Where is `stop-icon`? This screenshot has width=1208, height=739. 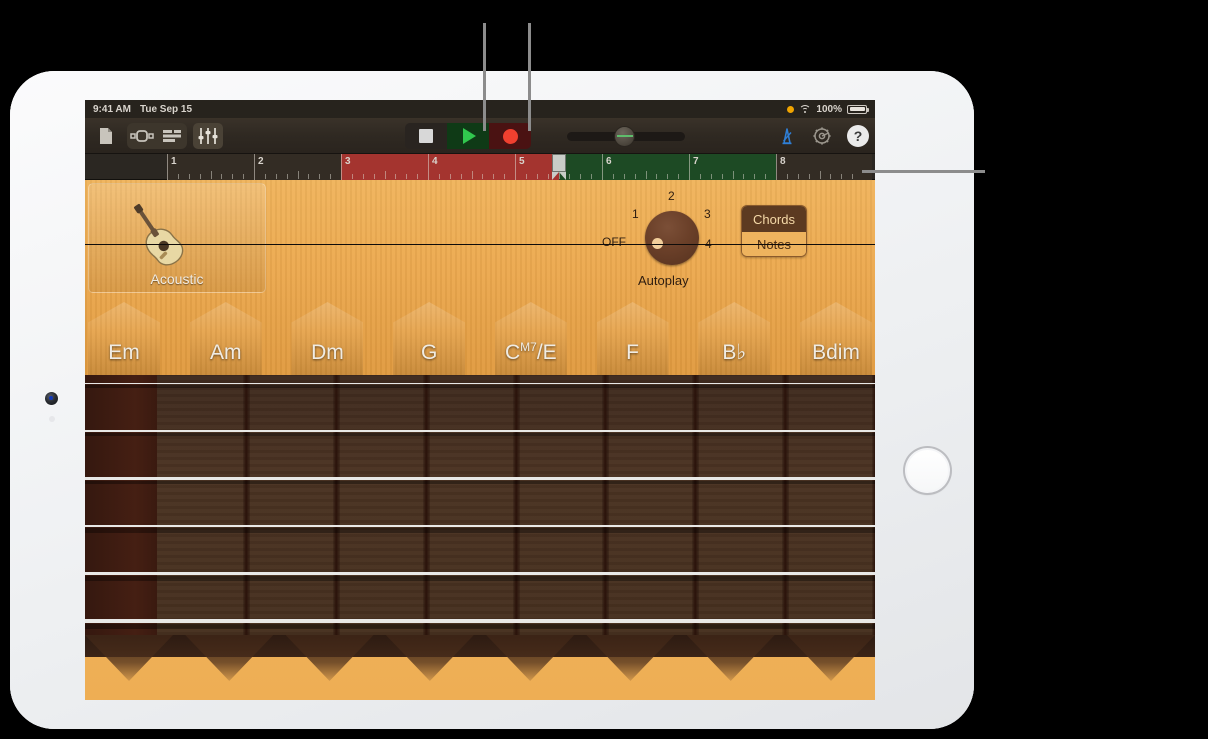
stop-icon is located at coordinates (426, 136).